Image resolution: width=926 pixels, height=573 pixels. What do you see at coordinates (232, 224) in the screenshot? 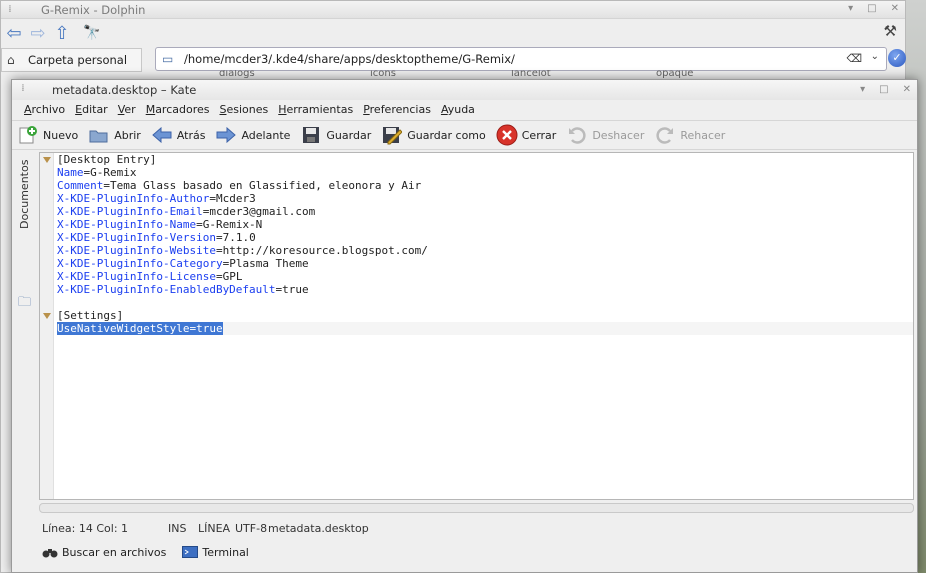
I see `code-value: G-Remix-N` at bounding box center [232, 224].